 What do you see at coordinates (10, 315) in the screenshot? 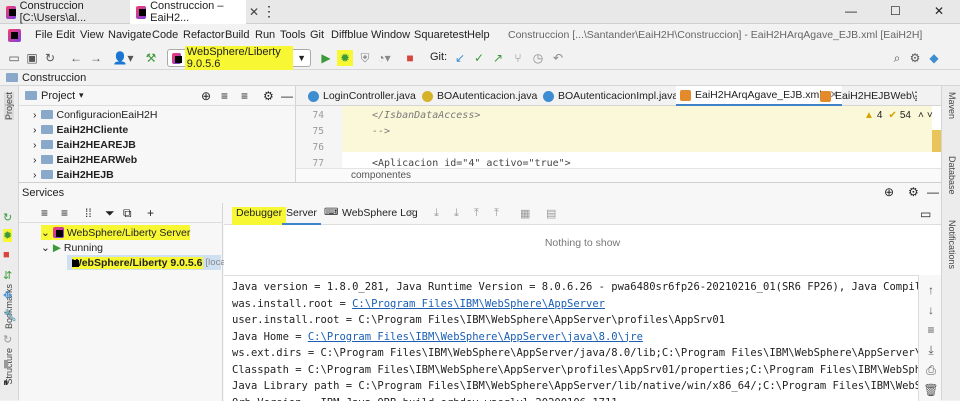
I see `wrench-icon: 🔧` at bounding box center [10, 315].